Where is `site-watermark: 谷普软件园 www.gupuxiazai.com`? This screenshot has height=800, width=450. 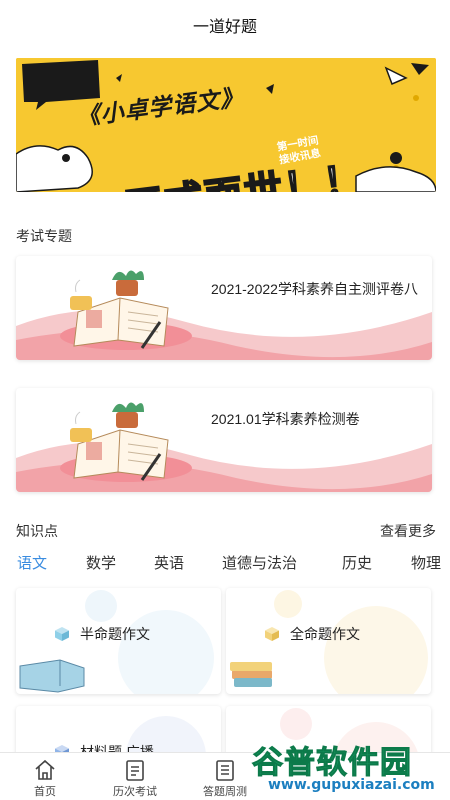
site-watermark: 谷普软件园 www.gupuxiazai.com is located at coordinates (346, 767).